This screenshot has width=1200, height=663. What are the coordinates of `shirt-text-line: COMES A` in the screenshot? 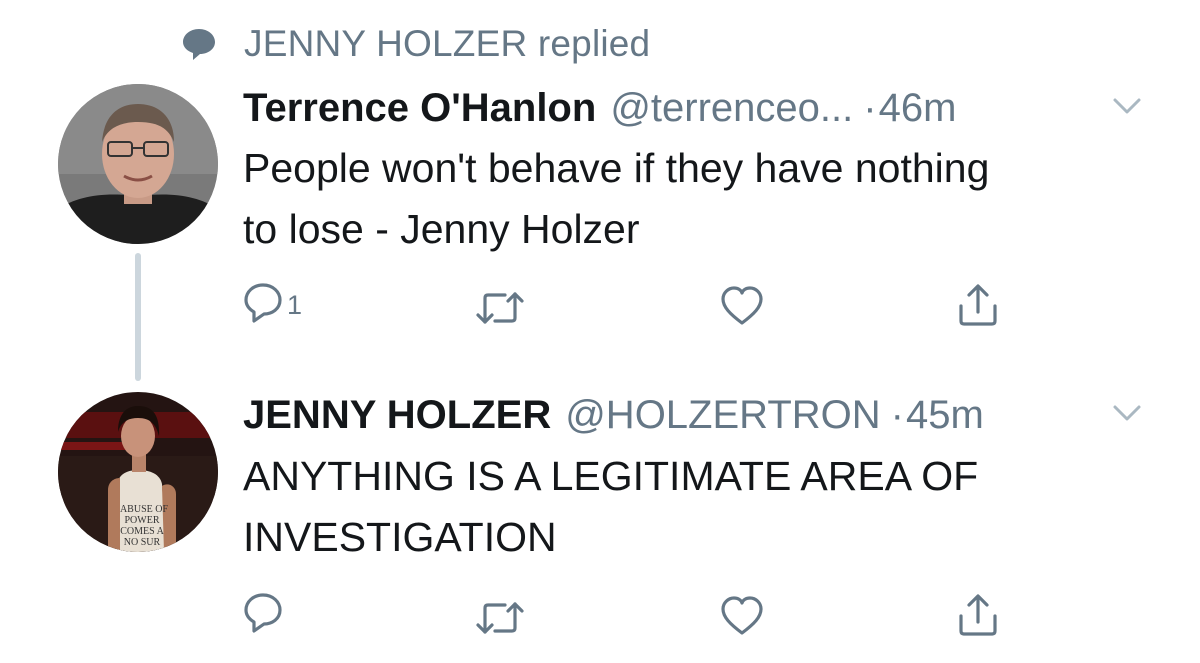 It's located at (142, 531).